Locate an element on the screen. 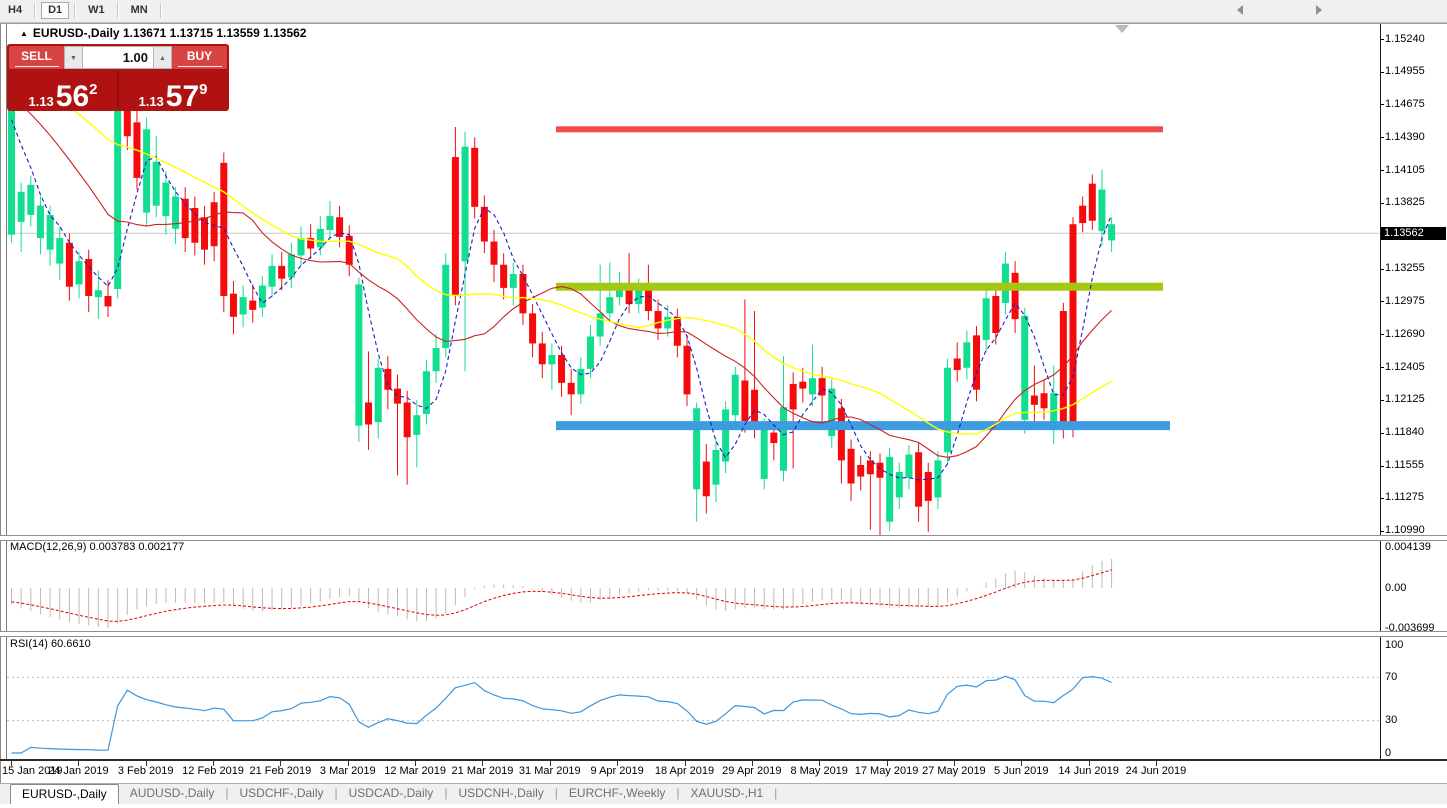 Image resolution: width=1447 pixels, height=808 pixels. rsi-axis-label: 0 is located at coordinates (1388, 752).